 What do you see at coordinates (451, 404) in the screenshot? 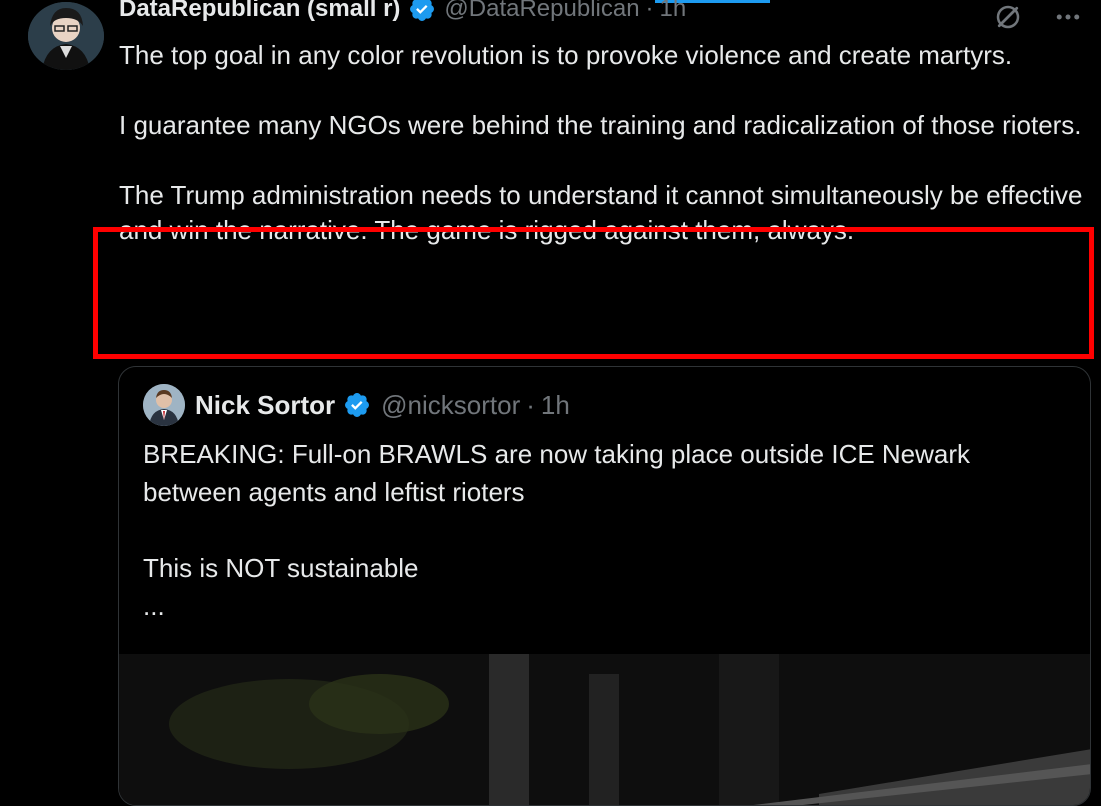
I see `quoted-author-handle: @nicksortor` at bounding box center [451, 404].